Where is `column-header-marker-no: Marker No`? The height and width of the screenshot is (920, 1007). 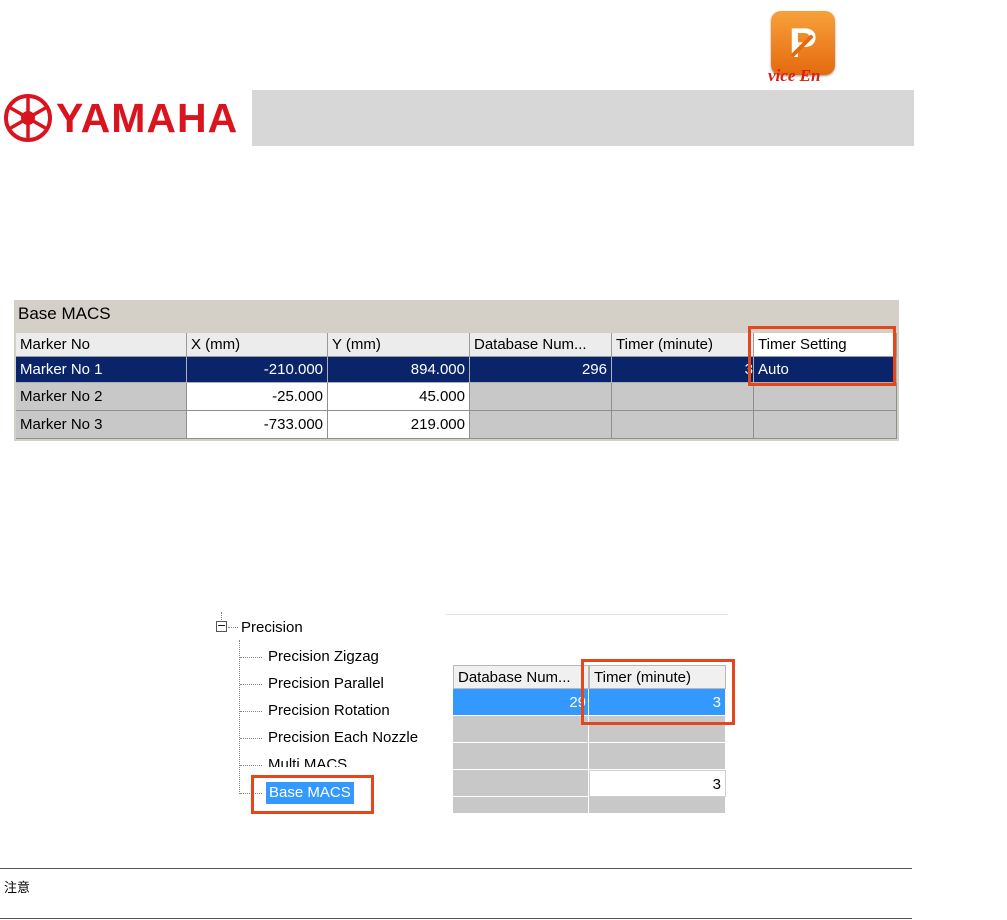
column-header-marker-no: Marker No is located at coordinates (101, 345).